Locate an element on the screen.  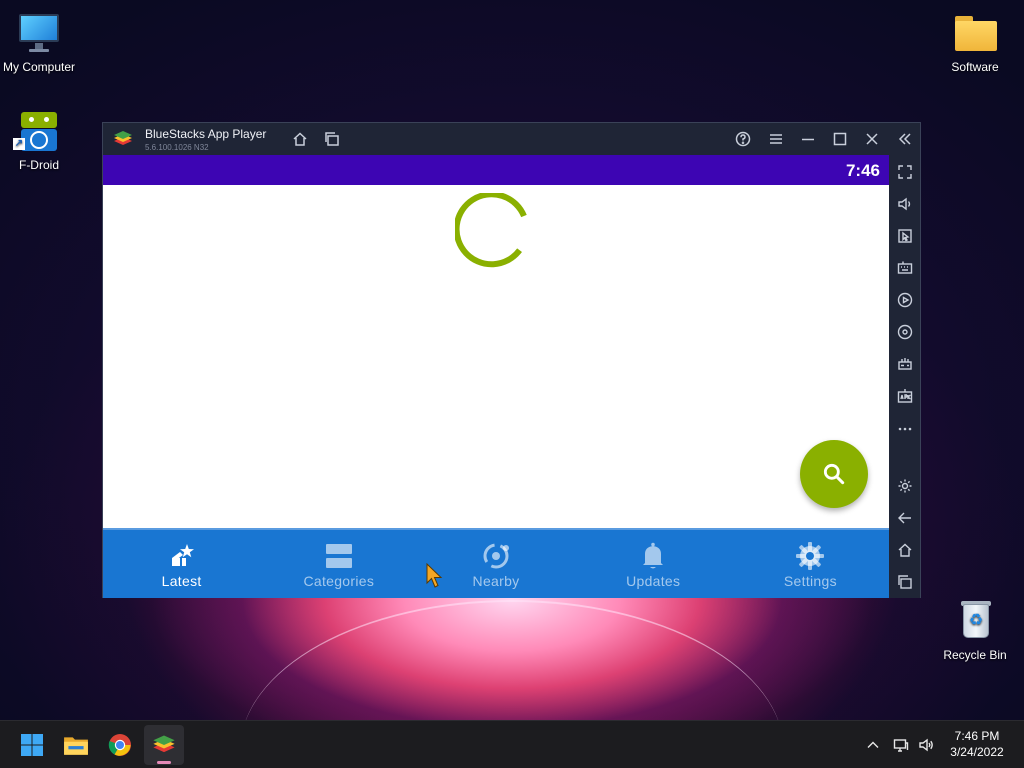
fdroid-icon: ↗ is located at coordinates (37, 130).